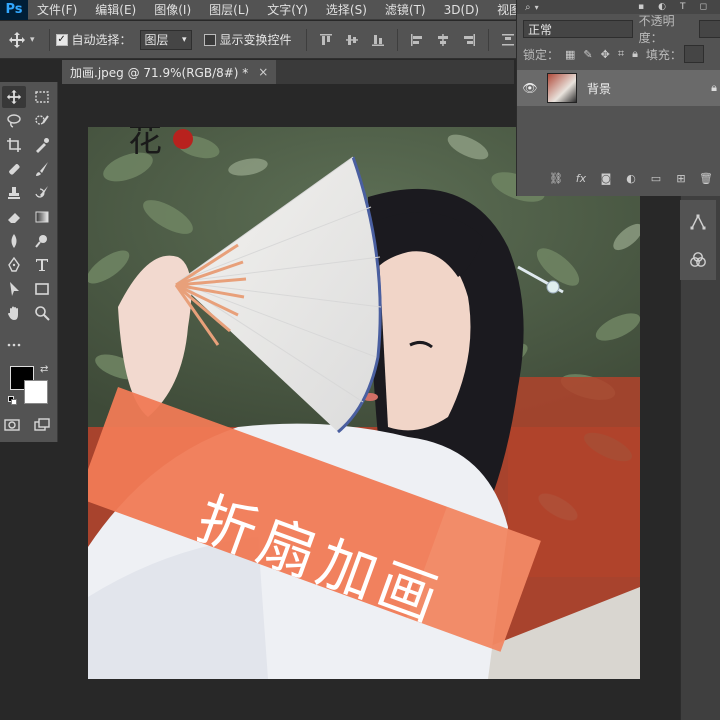 The width and height of the screenshot is (720, 720). I want to click on crop-tool-icon, so click(14, 145).